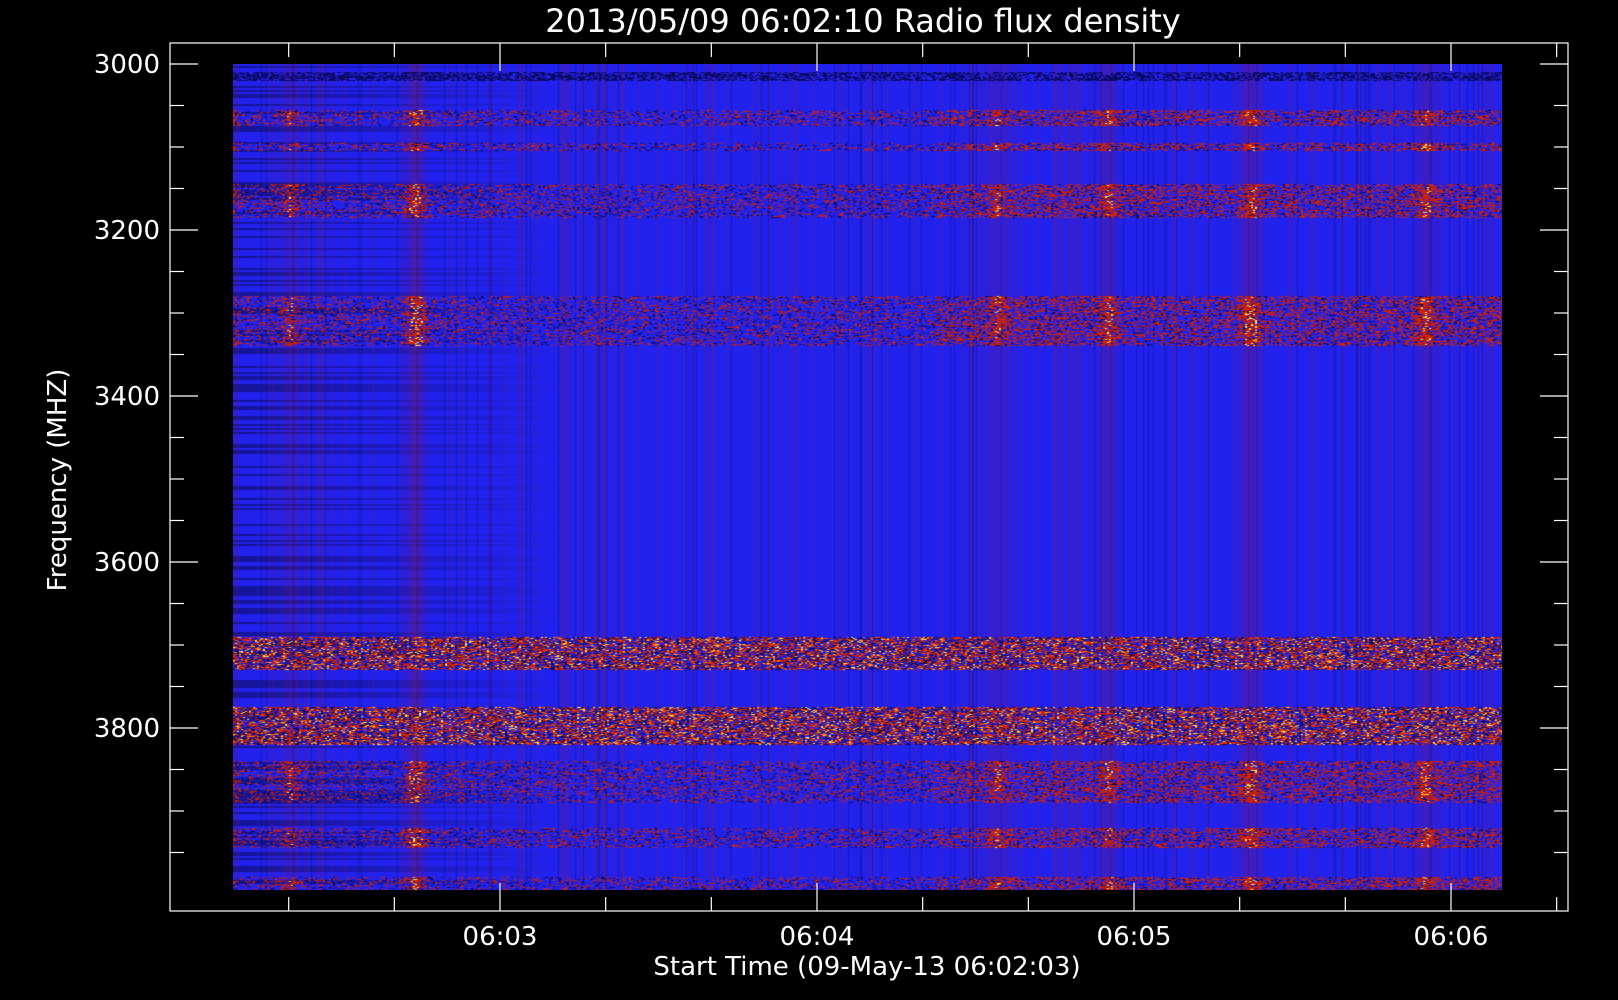 This screenshot has width=1618, height=1000. Describe the element at coordinates (127, 65) in the screenshot. I see `y-tick-label: 3000` at that location.